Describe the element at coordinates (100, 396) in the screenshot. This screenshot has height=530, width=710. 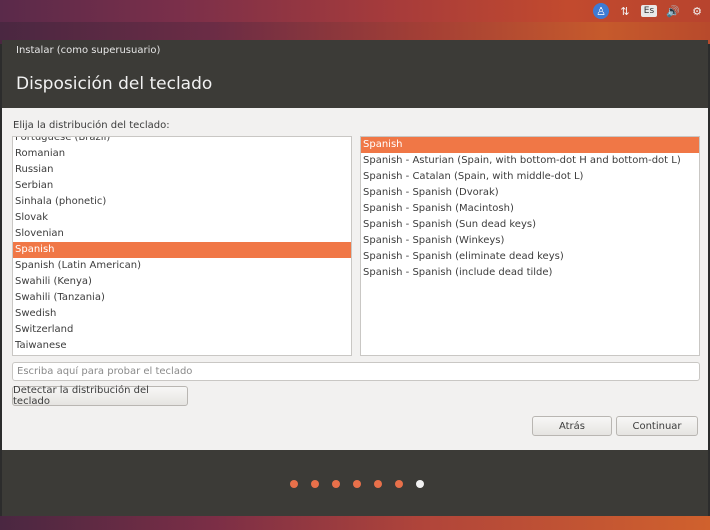
I see `detect-layout-button: Detectar la distribución del teclado` at that location.